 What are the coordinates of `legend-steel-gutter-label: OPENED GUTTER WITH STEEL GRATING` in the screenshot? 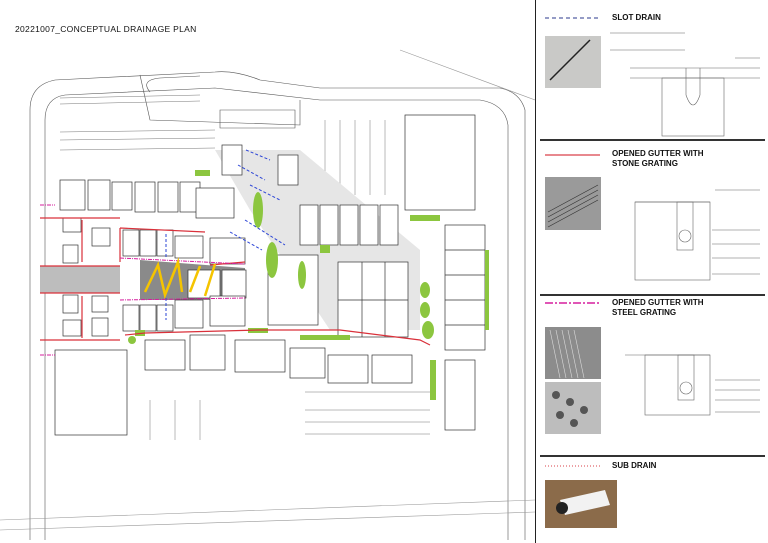 It's located at (658, 307).